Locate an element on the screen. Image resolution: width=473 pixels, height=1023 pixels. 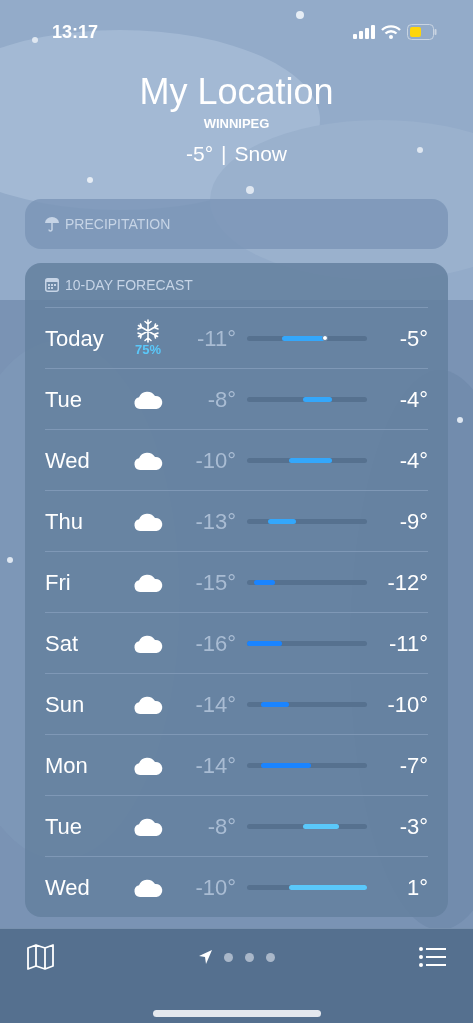
battery-icon is located at coordinates (422, 32).